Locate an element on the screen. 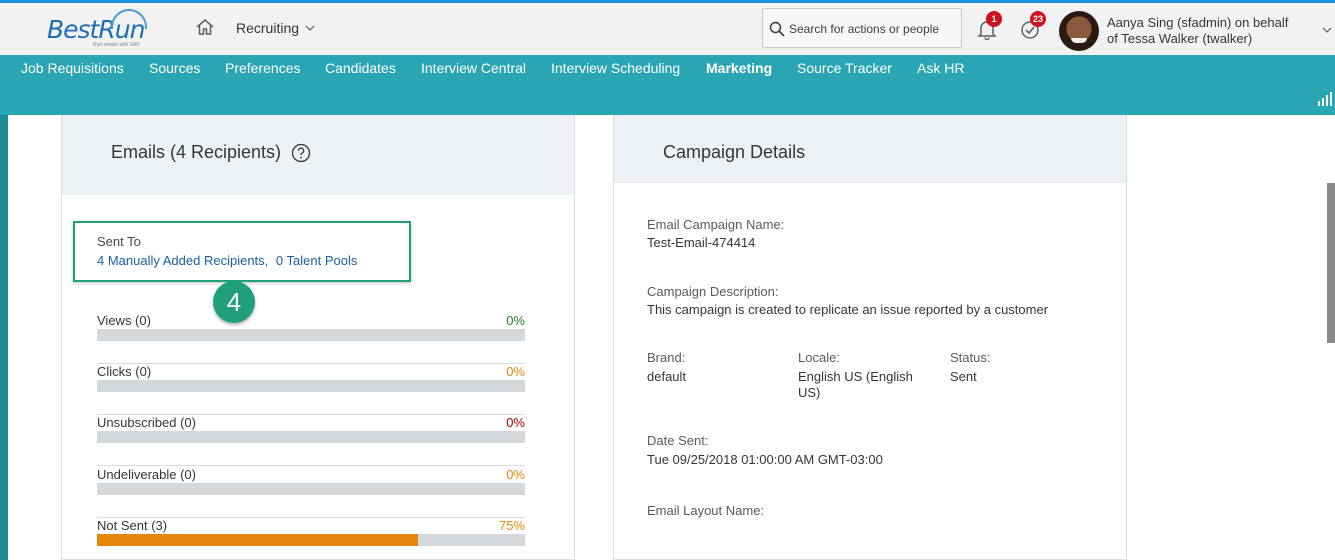 Image resolution: width=1335 pixels, height=560 pixels. email-layout-label: Email Layout Name: is located at coordinates (706, 510).